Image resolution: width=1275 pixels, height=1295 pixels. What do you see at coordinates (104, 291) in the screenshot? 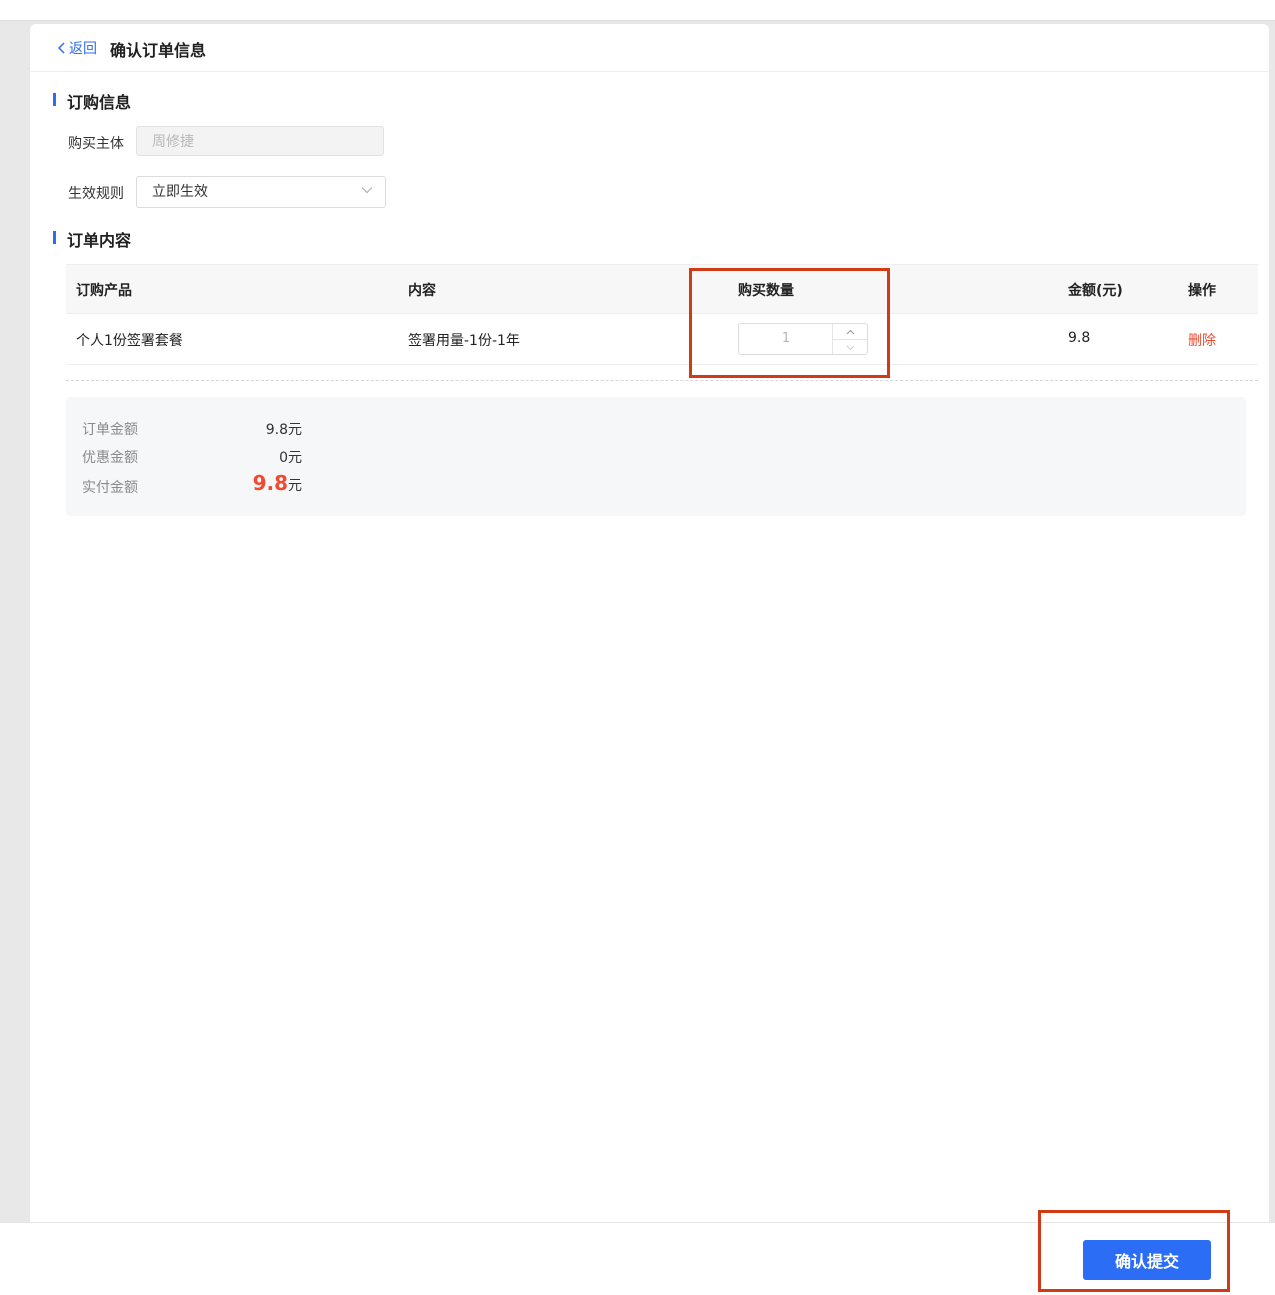
I see `column-header-product: 订购产品` at bounding box center [104, 291].